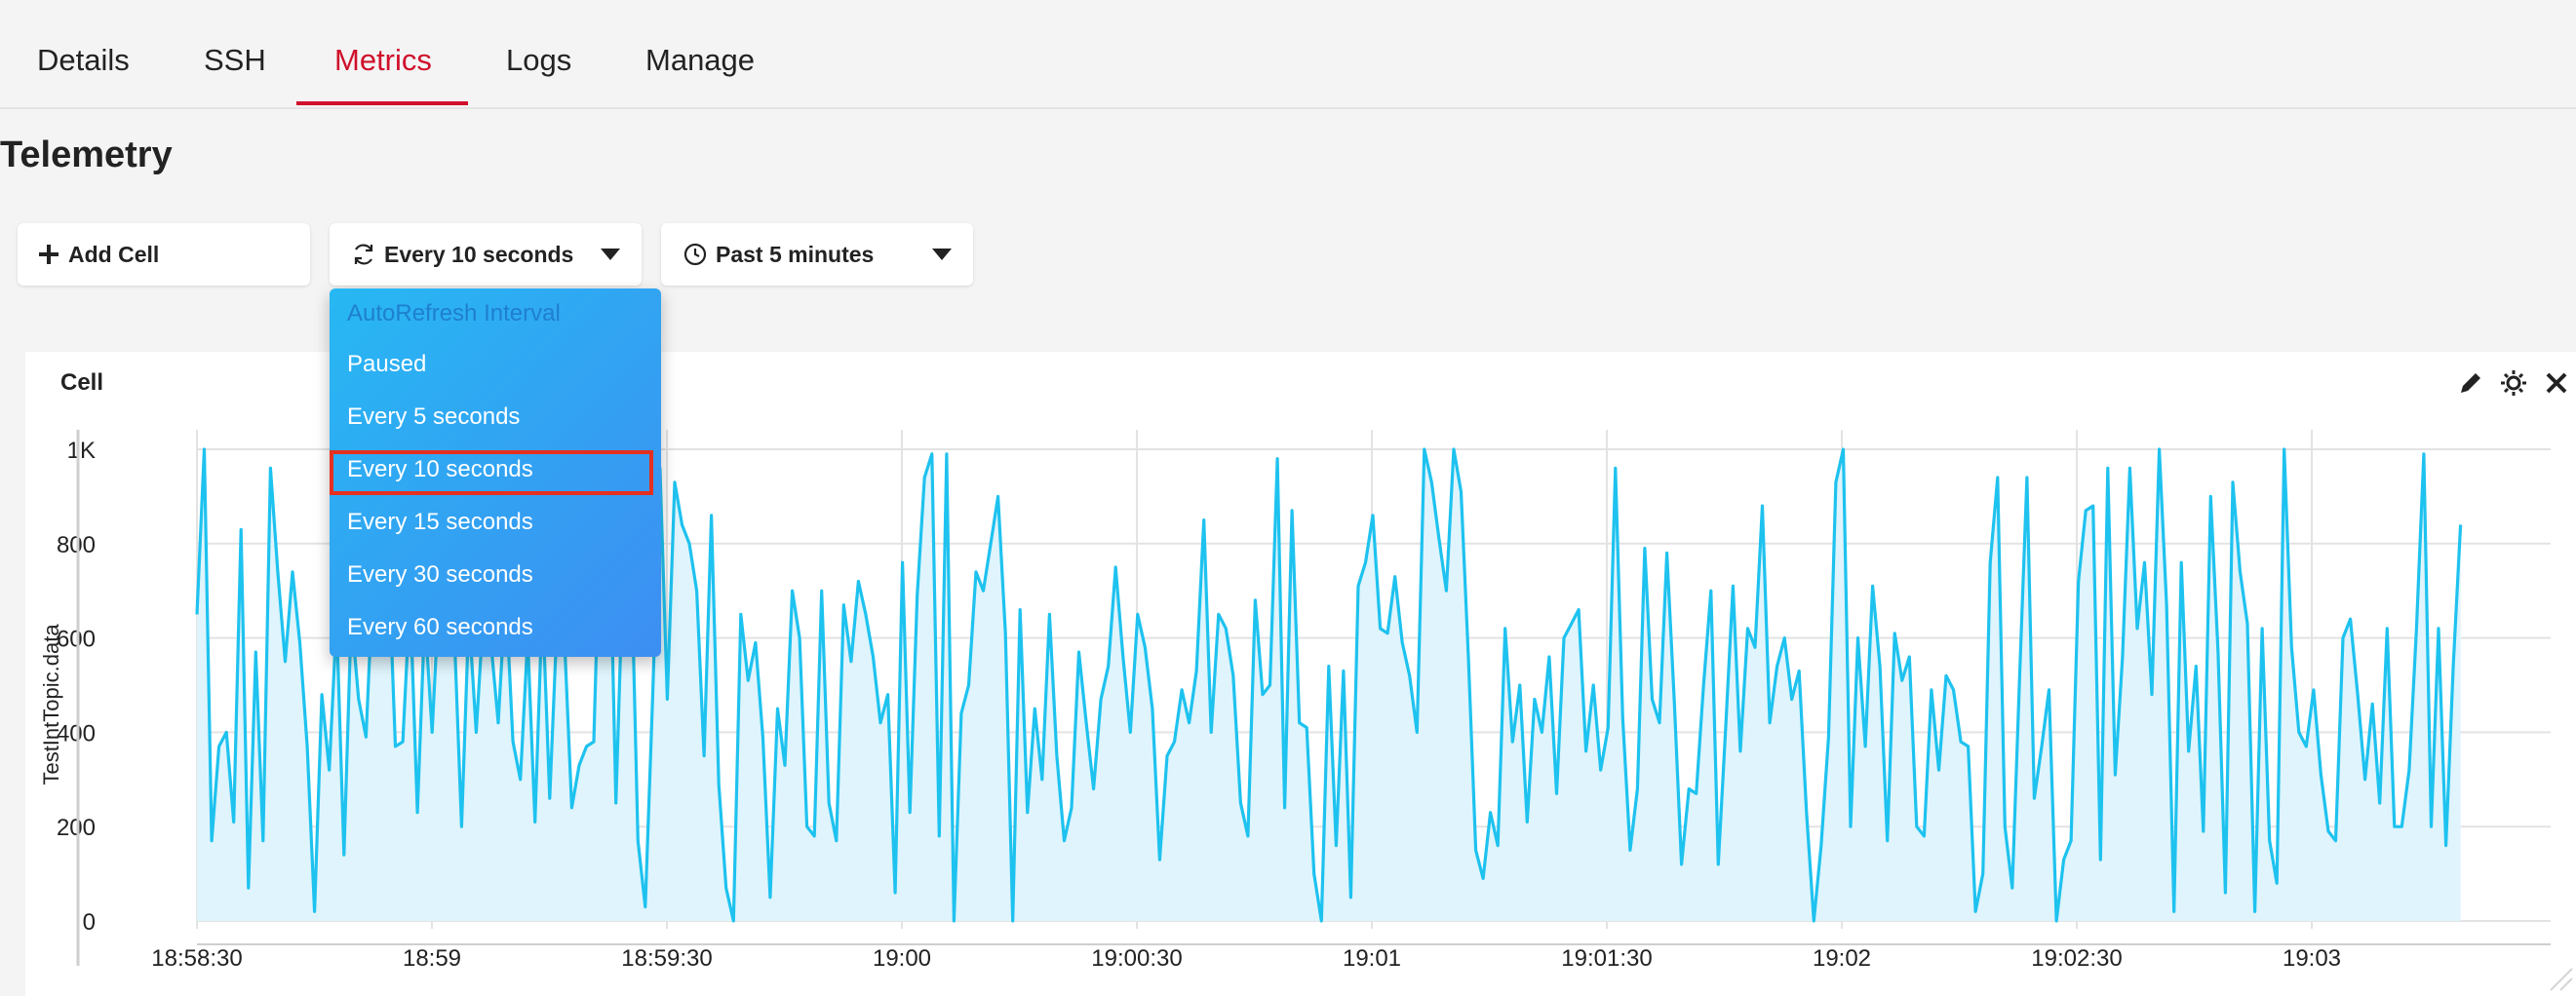 The width and height of the screenshot is (2576, 996). What do you see at coordinates (433, 417) in the screenshot?
I see `menu-item-every-5-seconds: Every 5 seconds` at bounding box center [433, 417].